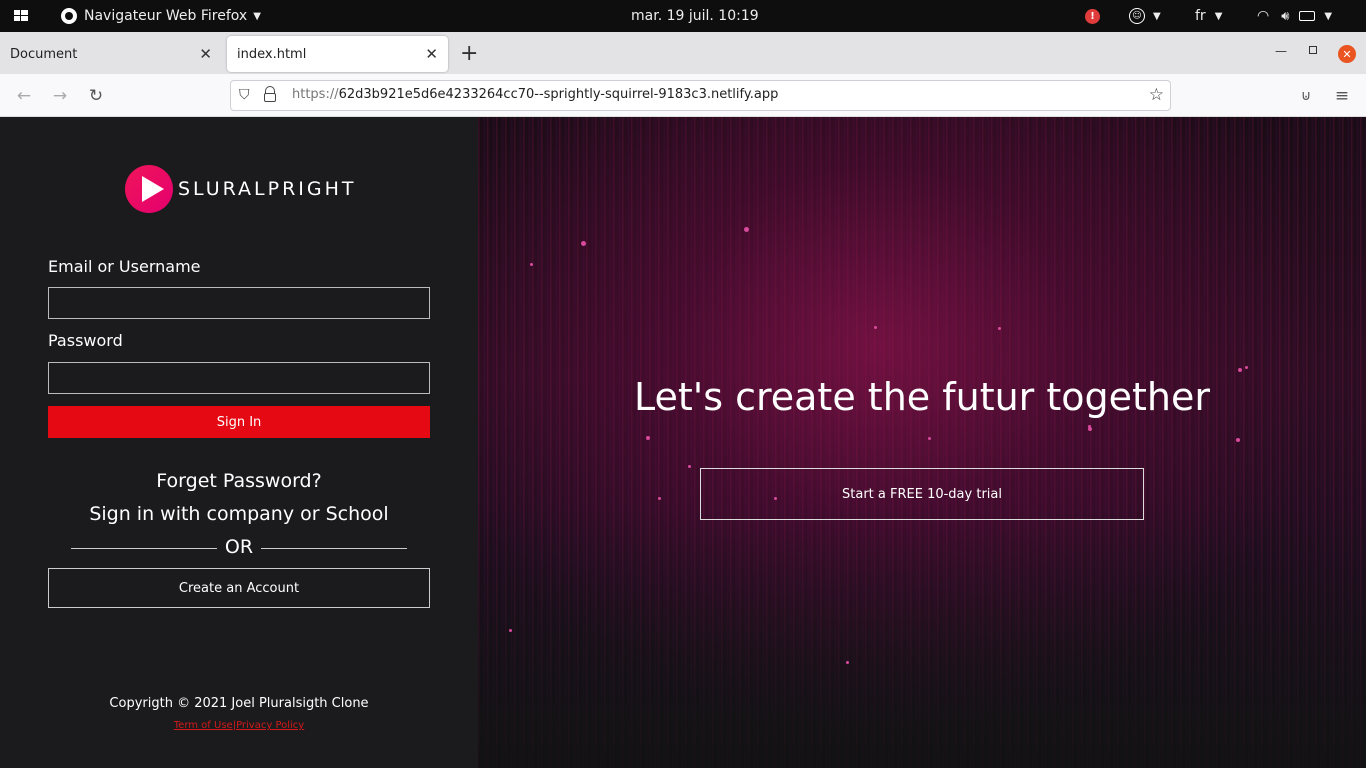 The width and height of the screenshot is (1366, 768). Describe the element at coordinates (239, 514) in the screenshot. I see `company-sign-in-link: Sign in with company or School` at that location.